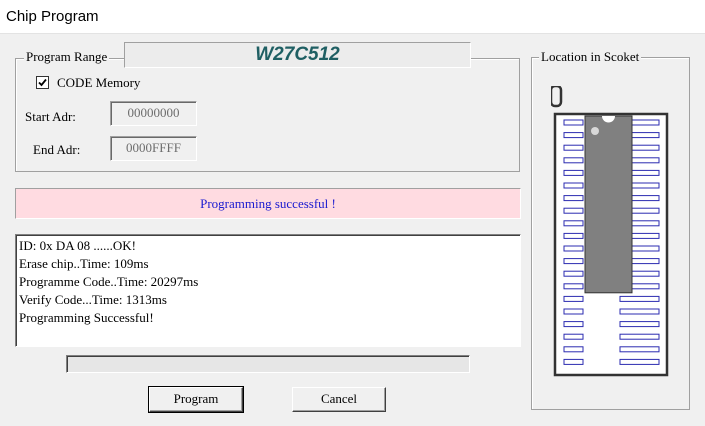 The image size is (705, 426). What do you see at coordinates (67, 56) in the screenshot?
I see `program-range-legend: Program Range` at bounding box center [67, 56].